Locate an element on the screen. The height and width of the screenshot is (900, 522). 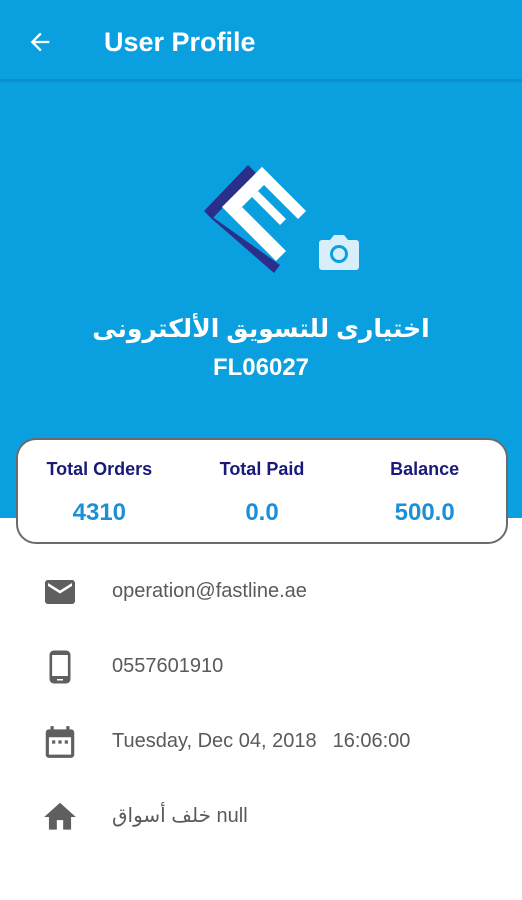
email-row: operation@fastline.ae is located at coordinates (261, 591).